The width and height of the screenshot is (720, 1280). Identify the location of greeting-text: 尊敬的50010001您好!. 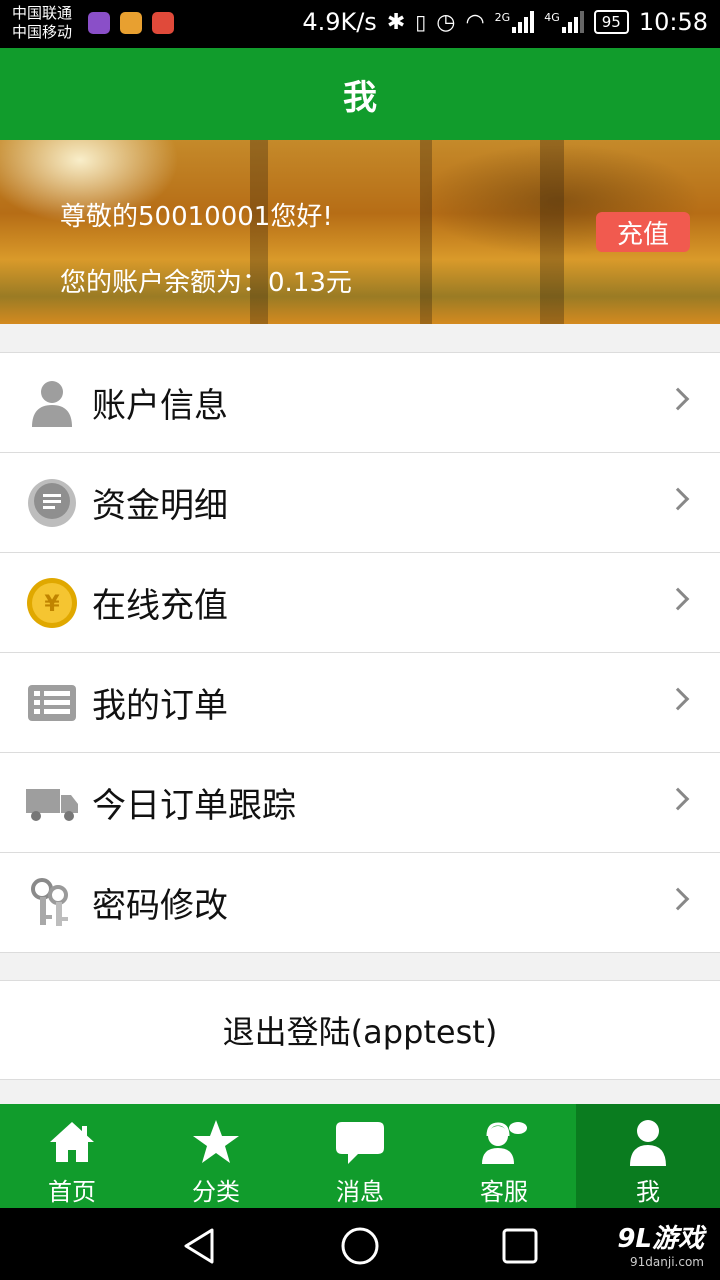
(196, 217).